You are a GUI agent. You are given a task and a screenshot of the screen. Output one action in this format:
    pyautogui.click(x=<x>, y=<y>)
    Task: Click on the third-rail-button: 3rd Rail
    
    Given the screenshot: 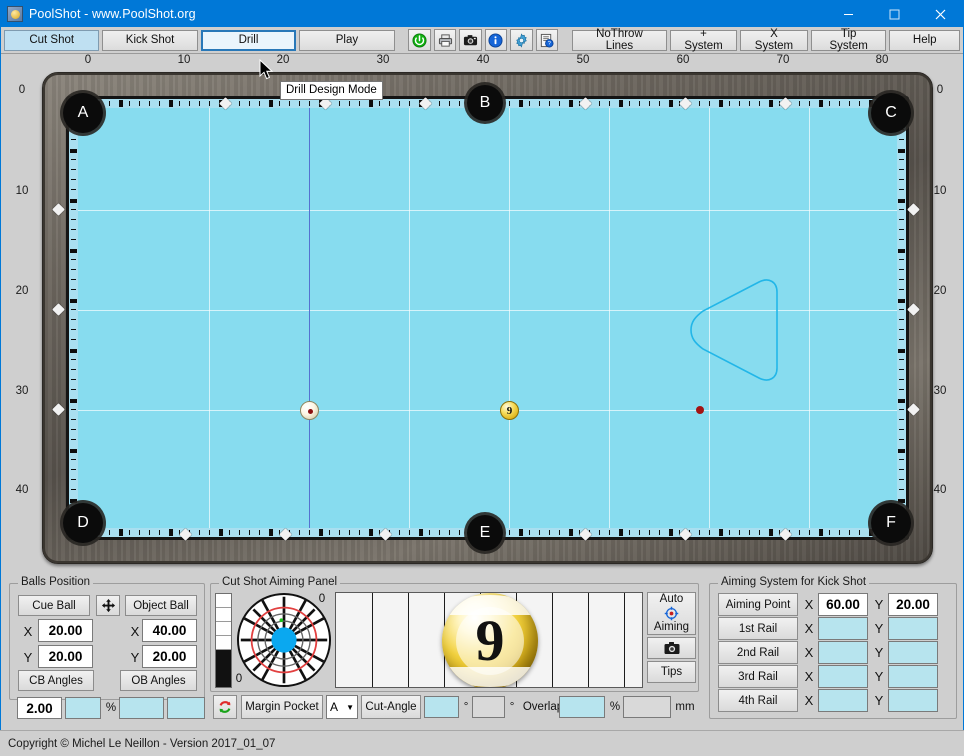 What is the action you would take?
    pyautogui.click(x=758, y=676)
    